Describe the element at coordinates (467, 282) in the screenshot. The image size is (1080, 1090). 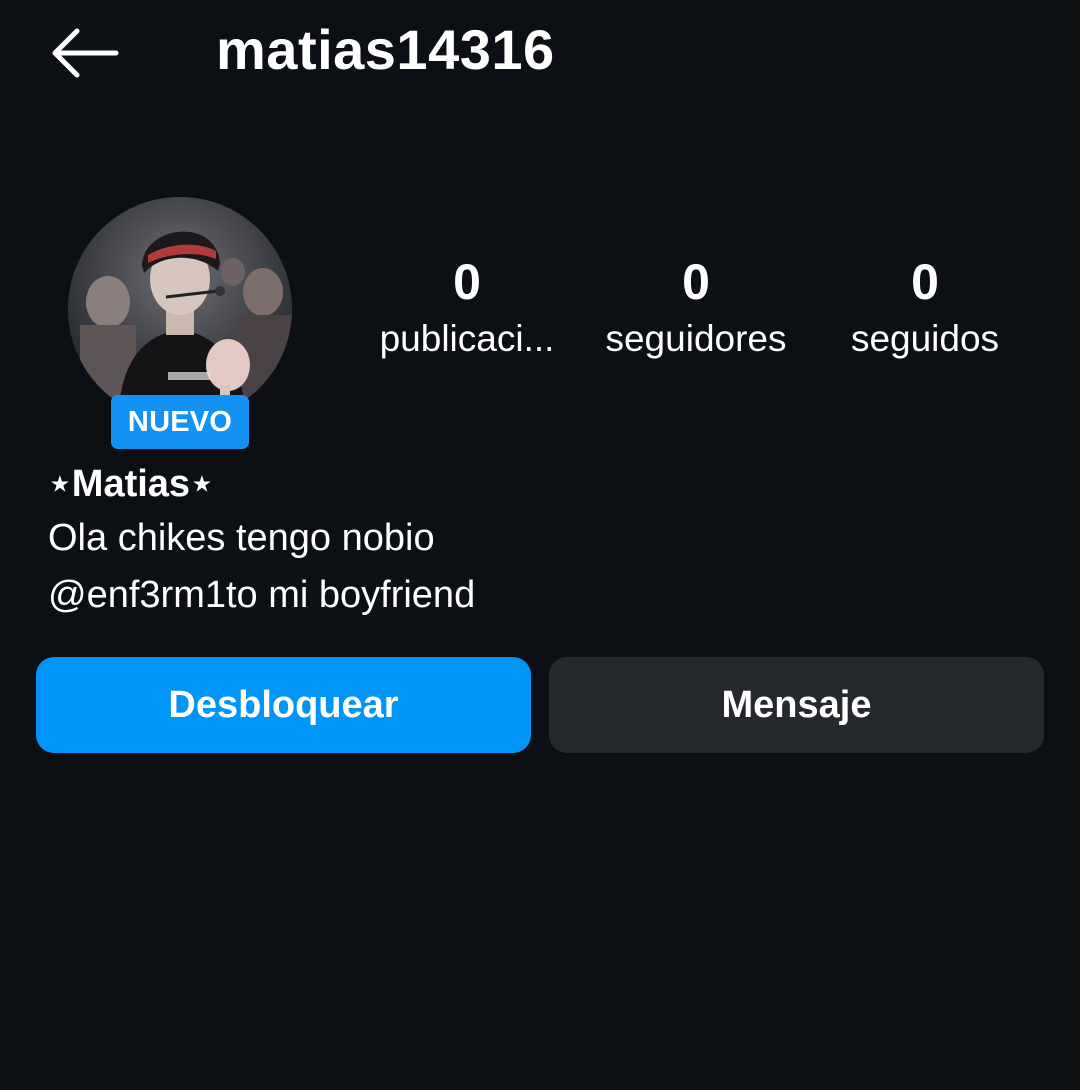
I see `stat-posts-count: 0` at that location.